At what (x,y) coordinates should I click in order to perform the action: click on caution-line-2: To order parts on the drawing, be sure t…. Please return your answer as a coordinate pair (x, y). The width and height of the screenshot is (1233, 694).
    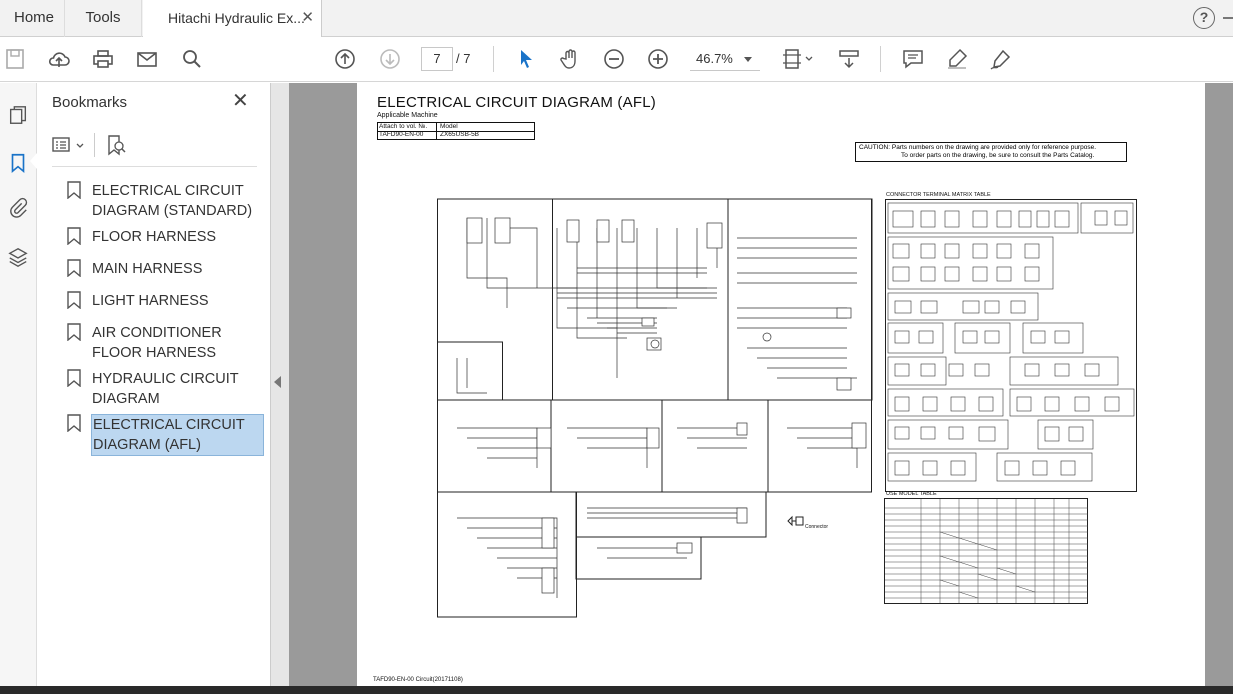
    Looking at the image, I should click on (998, 155).